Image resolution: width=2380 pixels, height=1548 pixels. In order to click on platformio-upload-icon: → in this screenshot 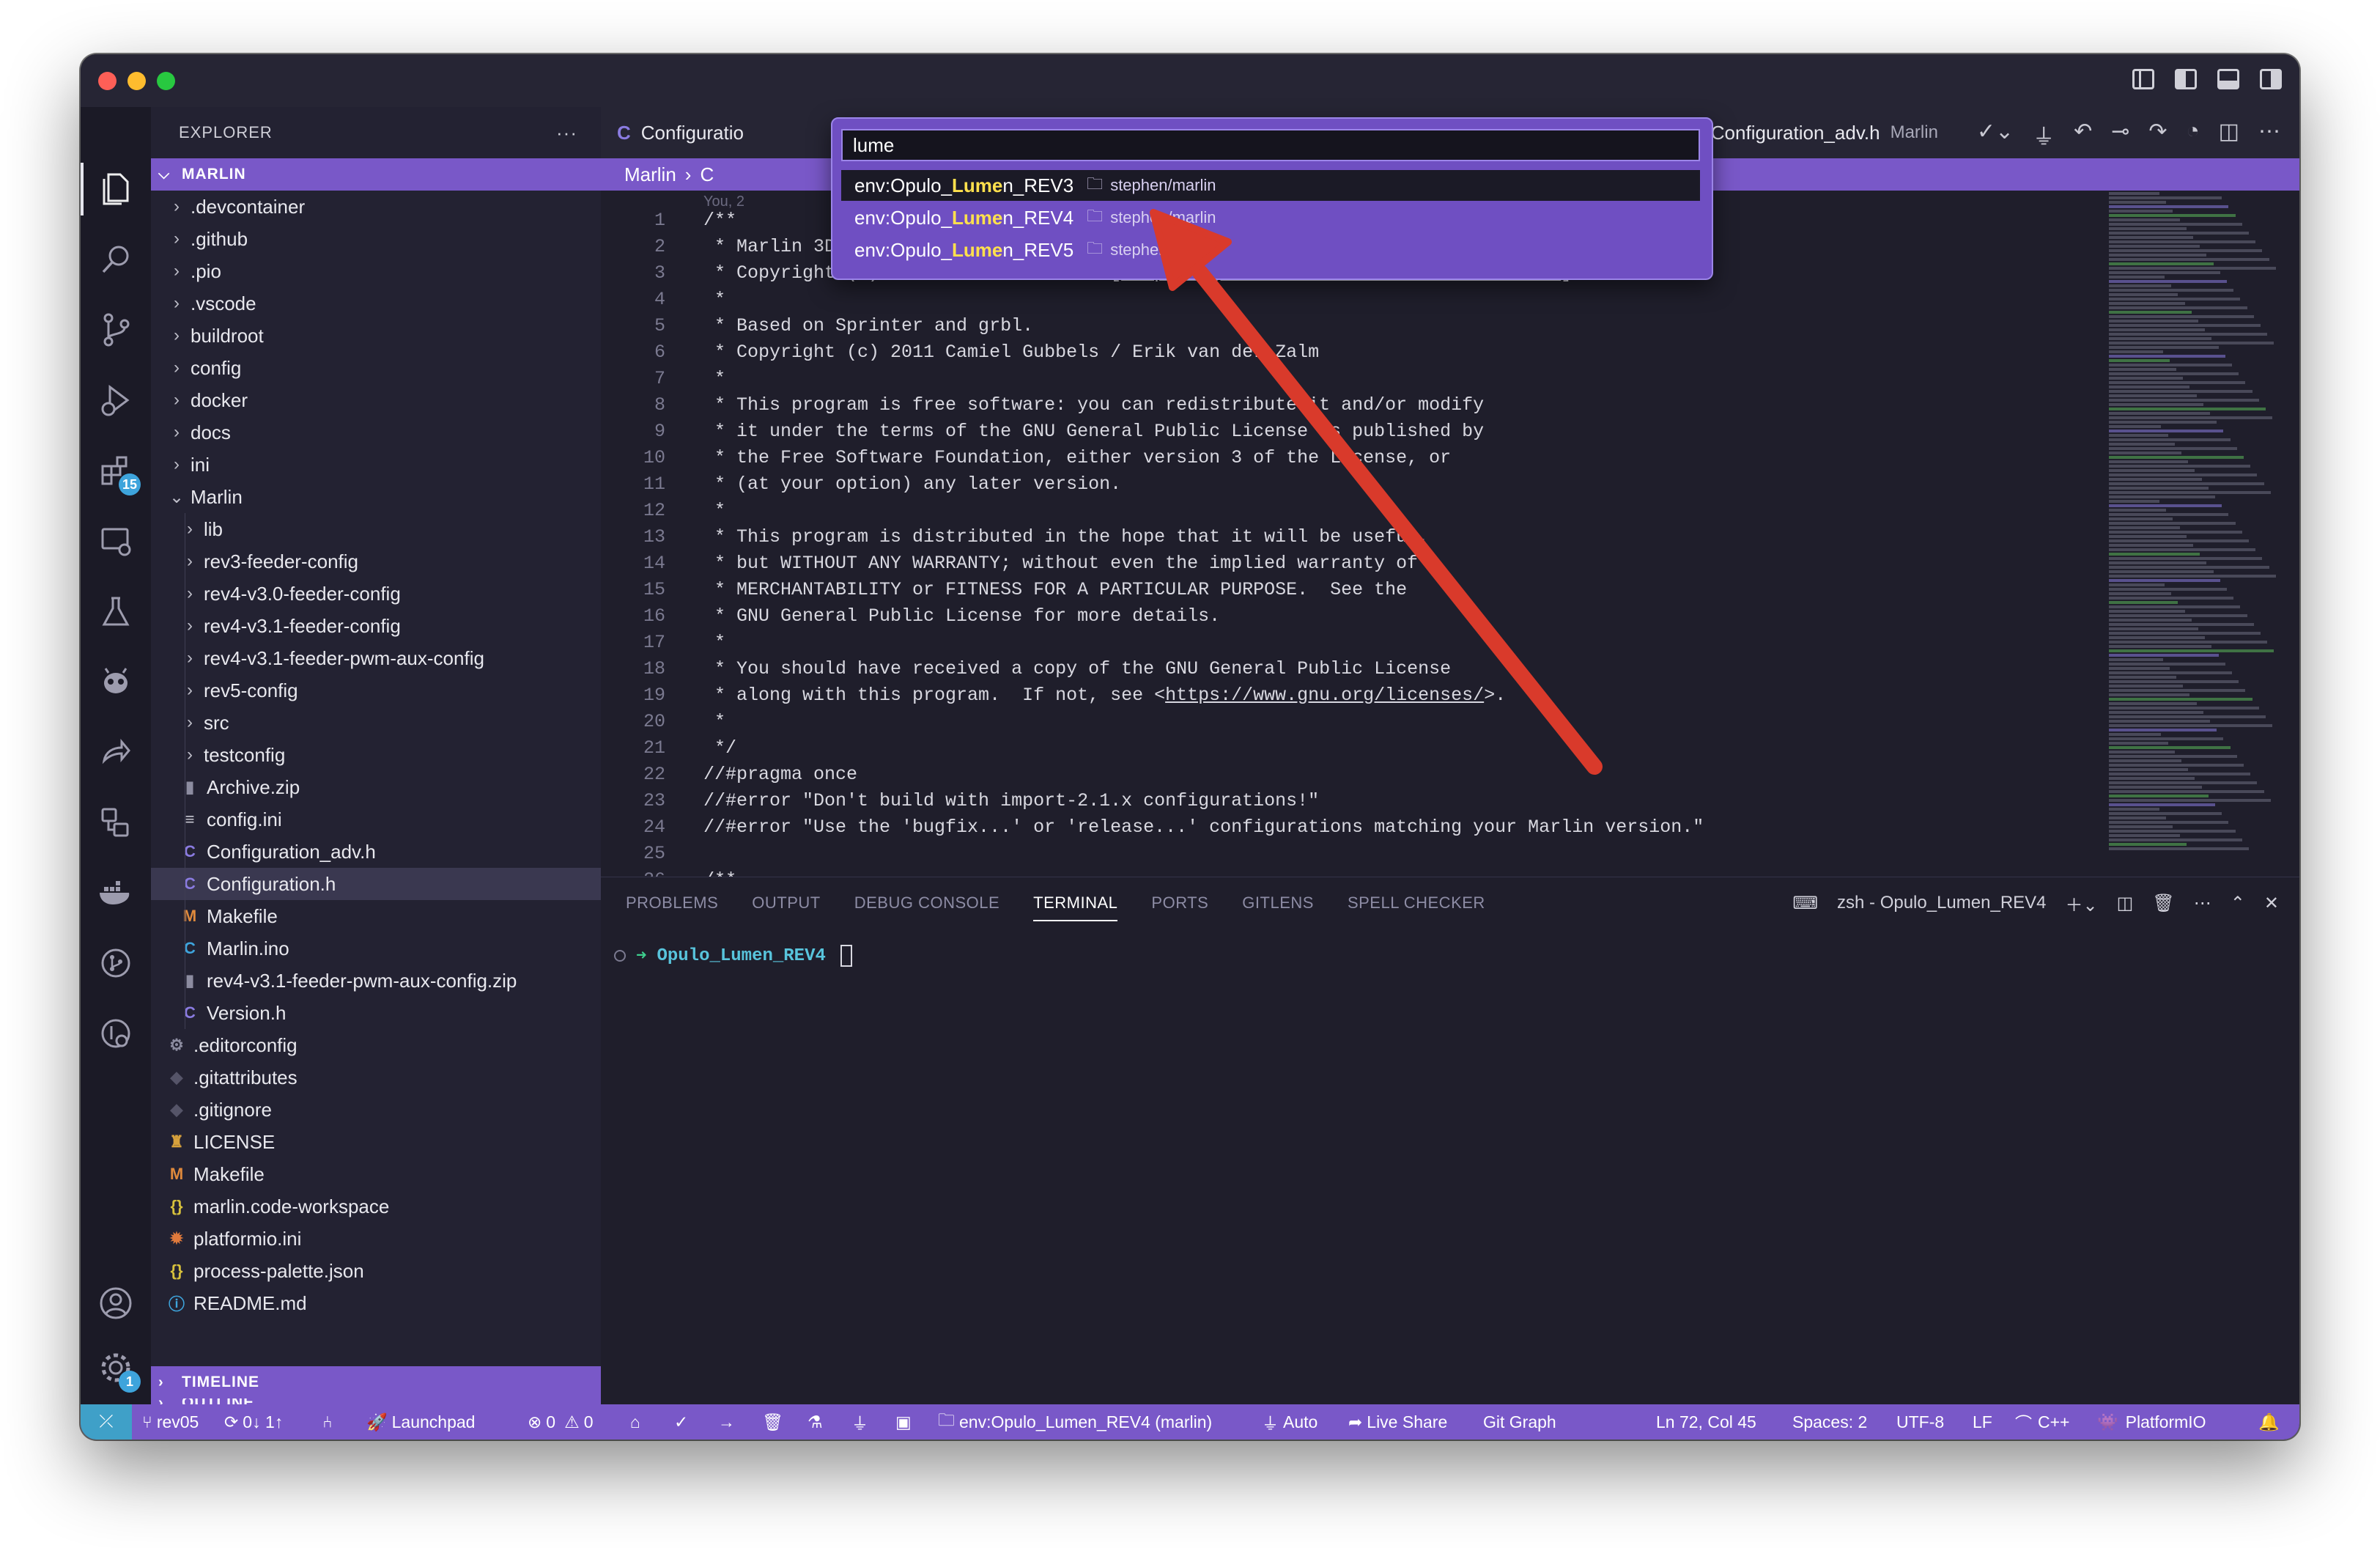, I will do `click(726, 1422)`.